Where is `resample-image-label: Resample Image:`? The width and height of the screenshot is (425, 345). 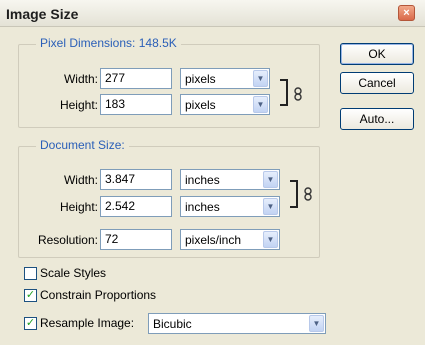 resample-image-label: Resample Image: is located at coordinates (87, 323).